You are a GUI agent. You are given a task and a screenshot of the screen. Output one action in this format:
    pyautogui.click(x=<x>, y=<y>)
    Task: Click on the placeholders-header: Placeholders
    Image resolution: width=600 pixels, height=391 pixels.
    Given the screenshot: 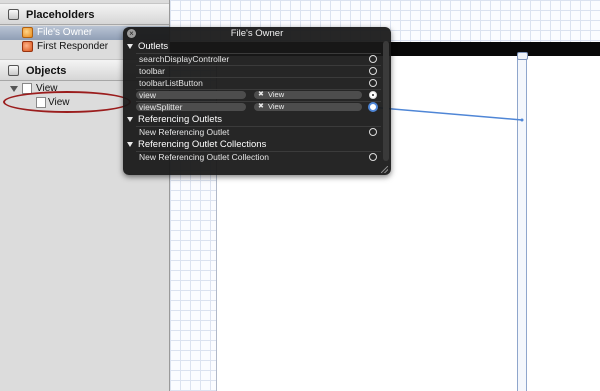 What is the action you would take?
    pyautogui.click(x=84, y=14)
    